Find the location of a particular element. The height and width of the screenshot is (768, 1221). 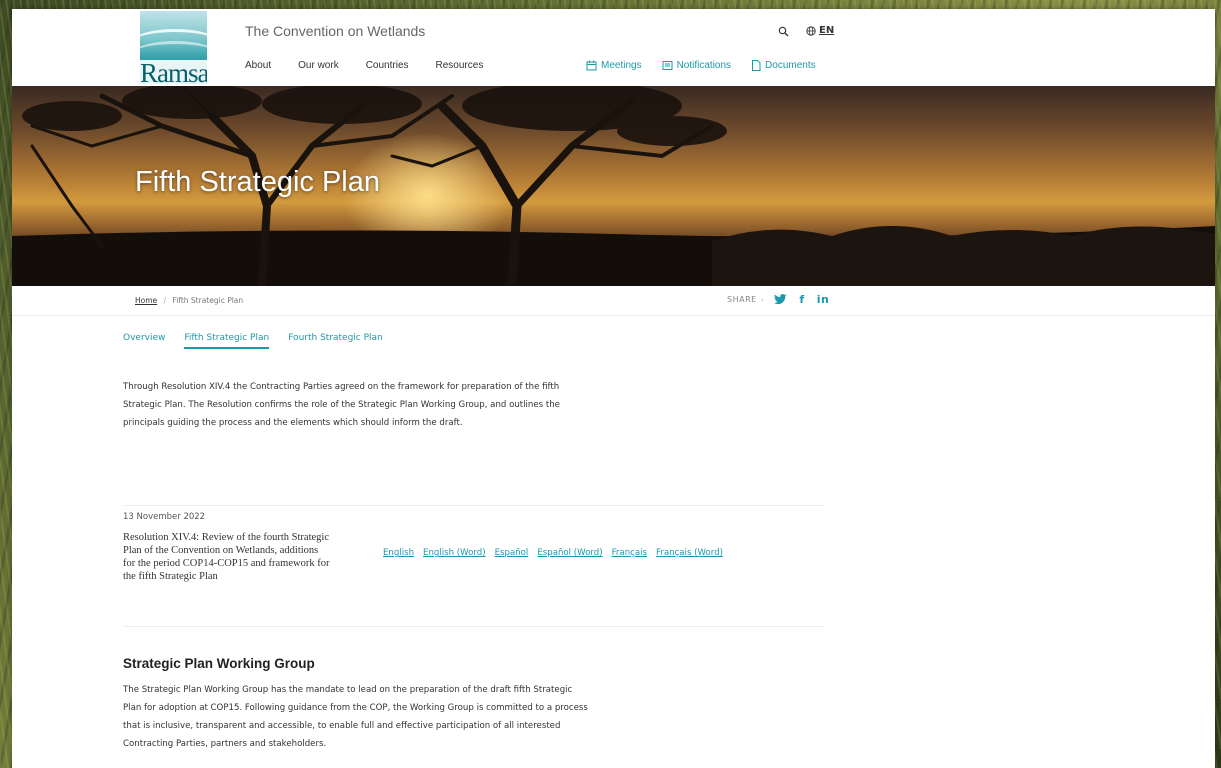

link-english: English is located at coordinates (398, 553).